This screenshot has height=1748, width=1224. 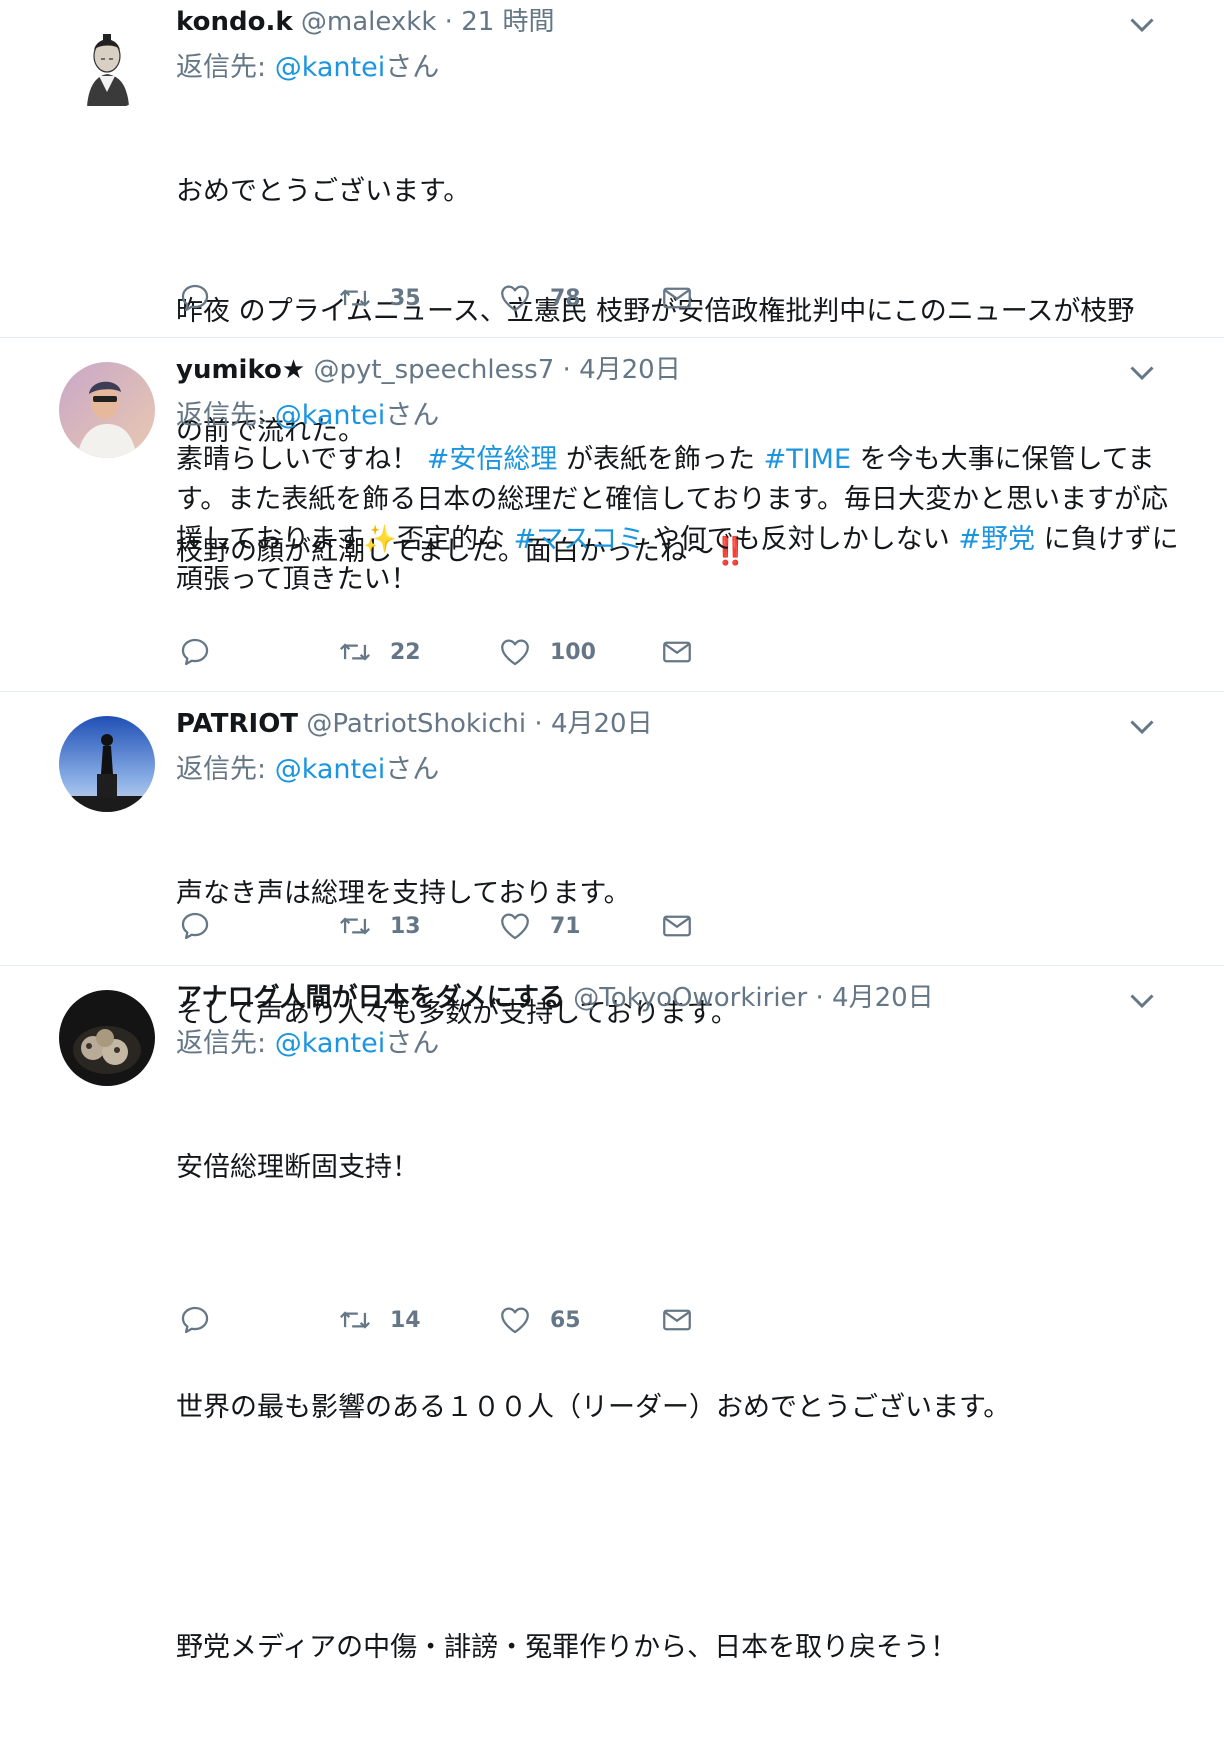 What do you see at coordinates (539, 298) in the screenshot?
I see `like-button: 78` at bounding box center [539, 298].